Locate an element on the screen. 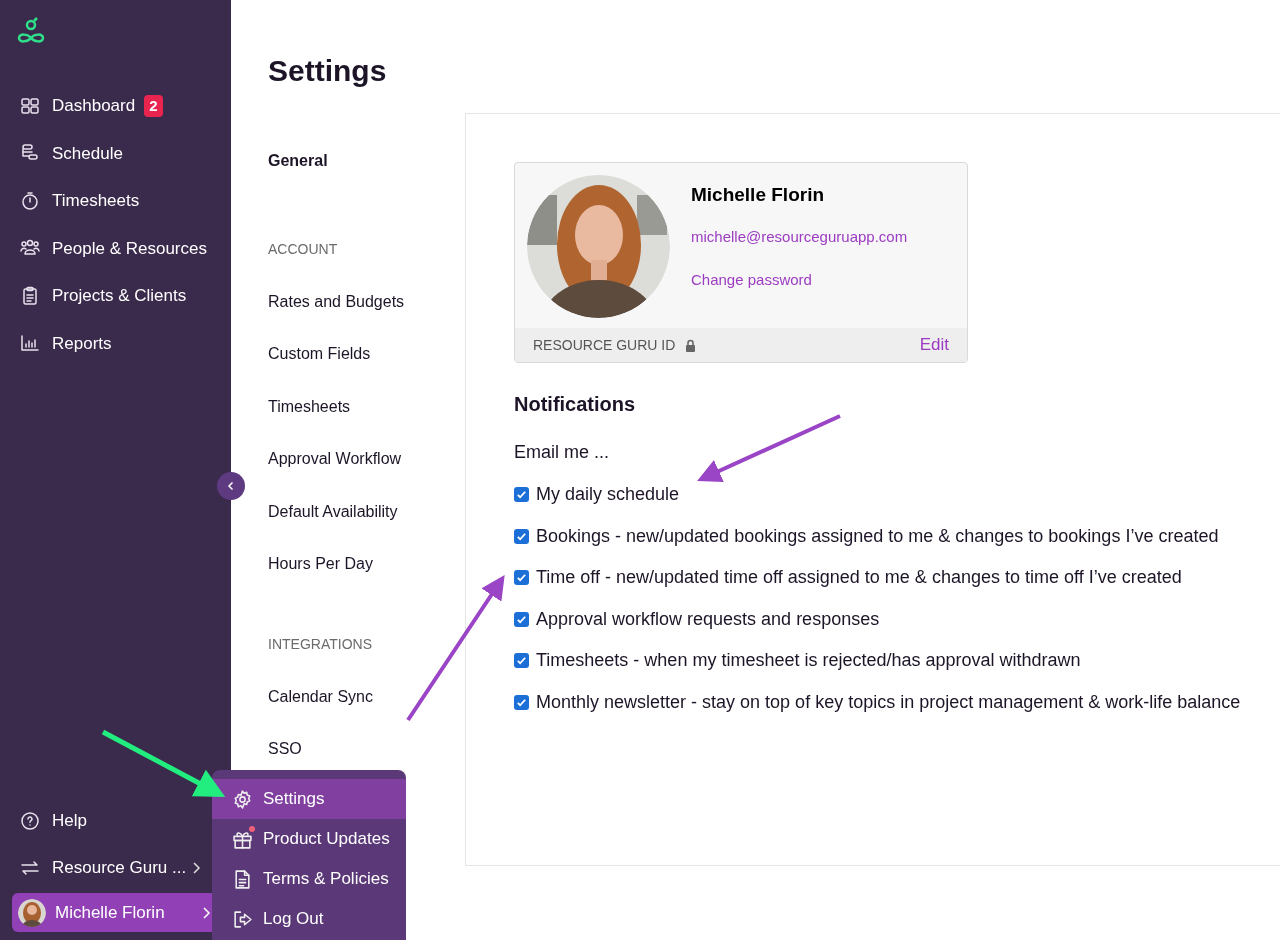 This screenshot has width=1280, height=940. profile-name: Michelle Florin is located at coordinates (758, 195).